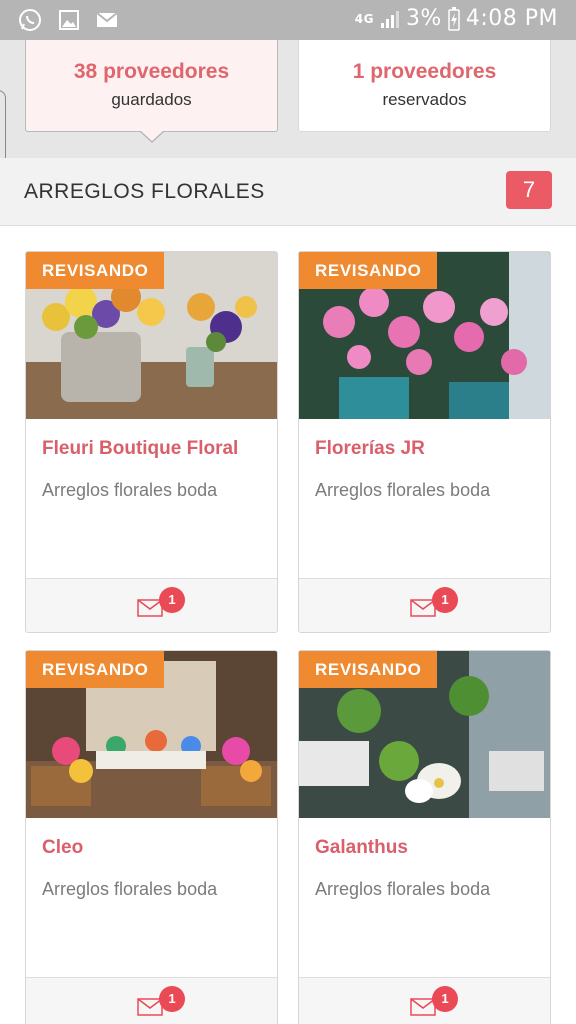 The image size is (576, 1024). Describe the element at coordinates (144, 191) in the screenshot. I see `category-title: ARREGLOS FLORALES` at that location.